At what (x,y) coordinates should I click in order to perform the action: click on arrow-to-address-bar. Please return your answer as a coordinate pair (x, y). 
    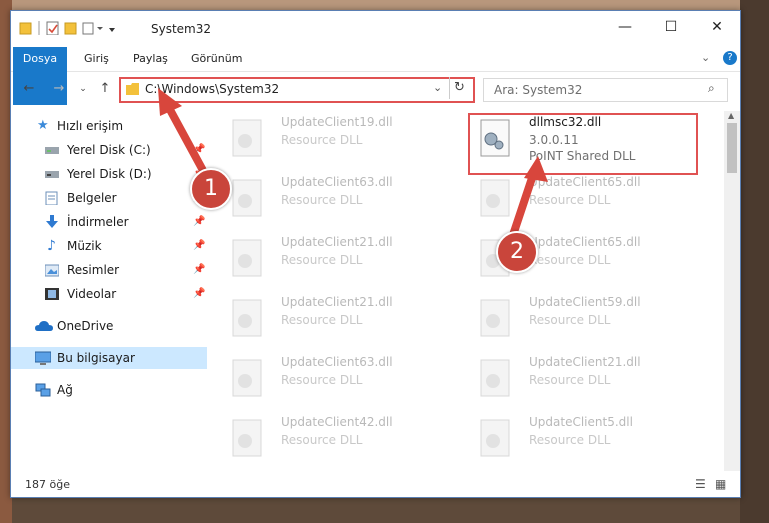
    Looking at the image, I should click on (184, 134).